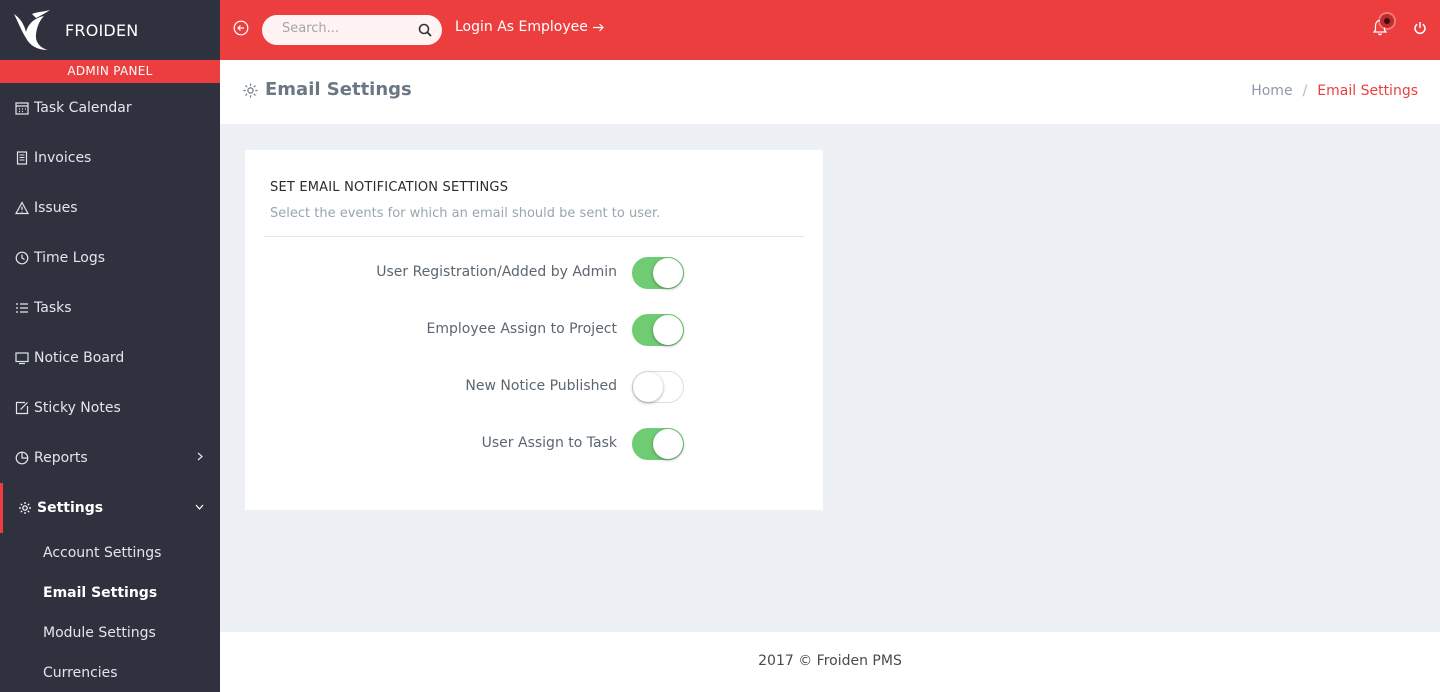 The width and height of the screenshot is (1440, 692). Describe the element at coordinates (102, 553) in the screenshot. I see `sidebar-subitem-label: Account Settings` at that location.